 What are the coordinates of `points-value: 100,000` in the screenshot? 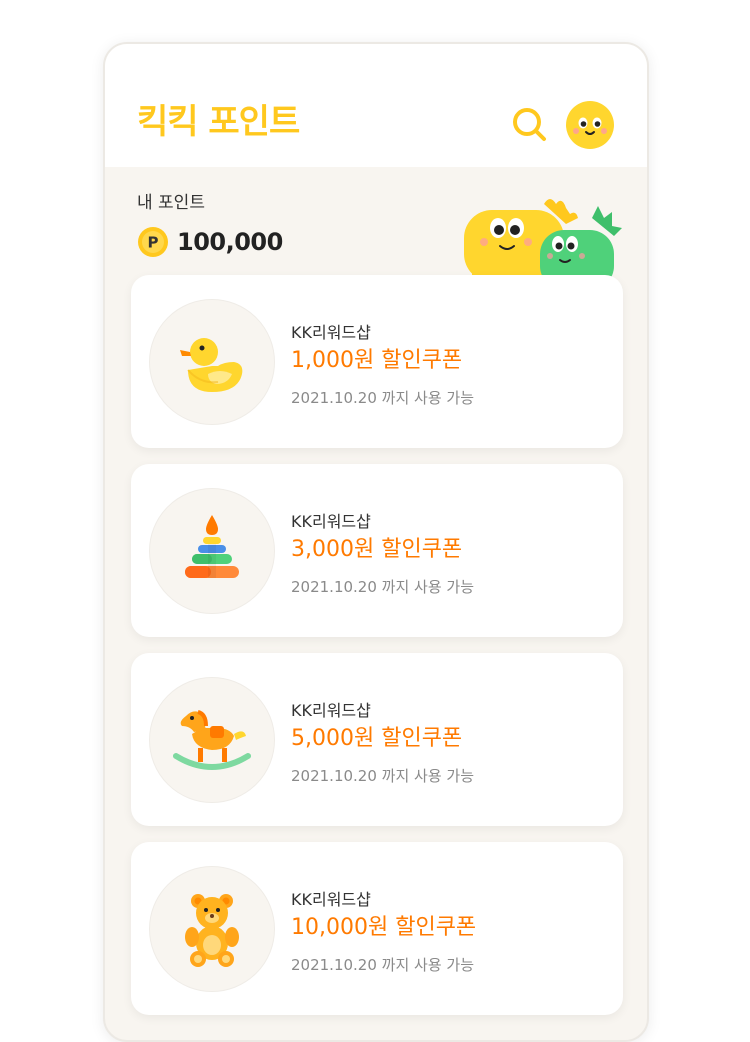 It's located at (230, 242).